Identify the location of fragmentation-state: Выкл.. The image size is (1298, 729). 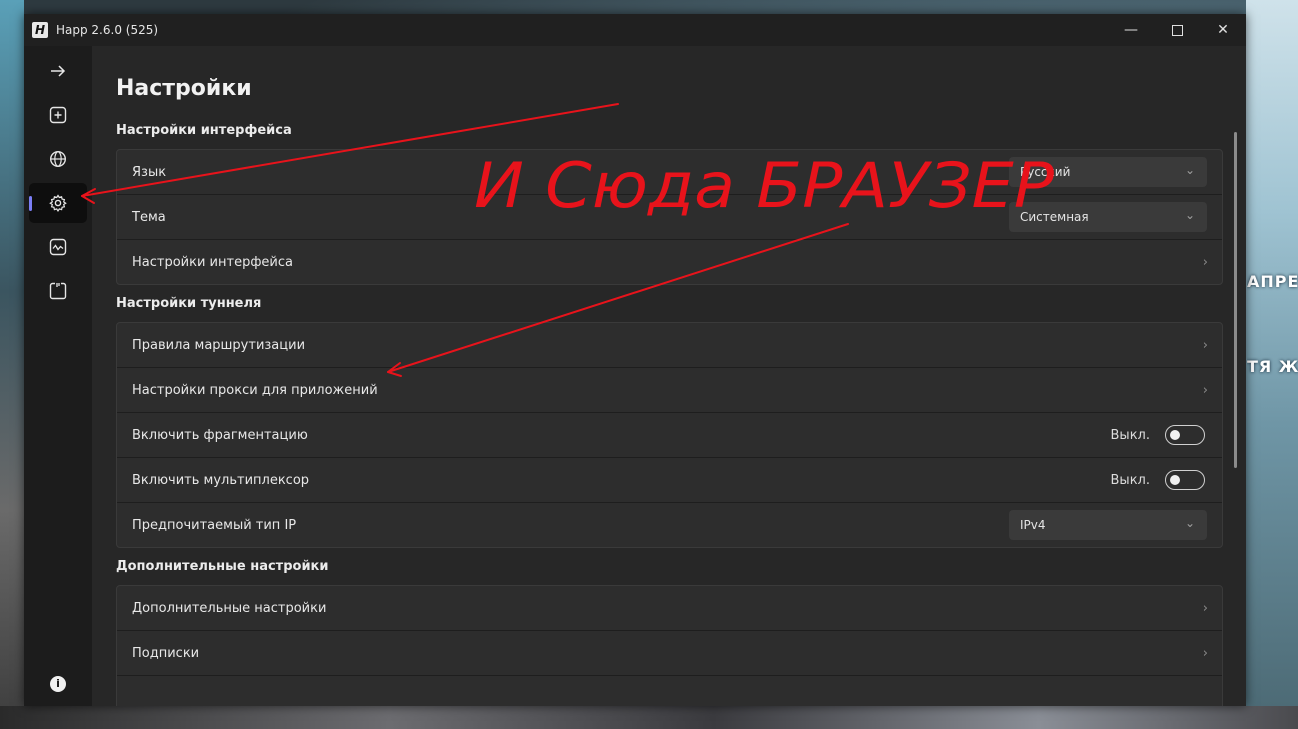
(1130, 435).